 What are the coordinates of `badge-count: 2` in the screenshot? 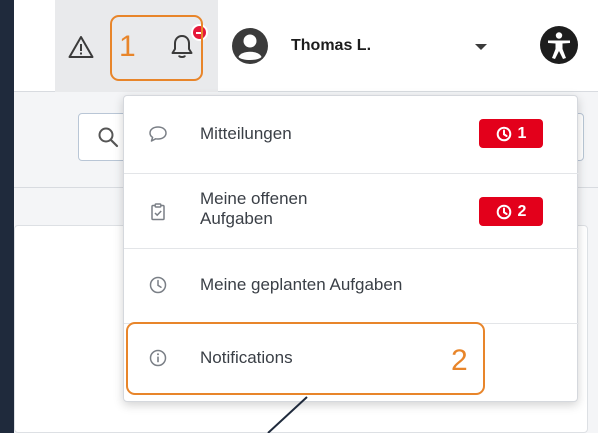 It's located at (522, 211).